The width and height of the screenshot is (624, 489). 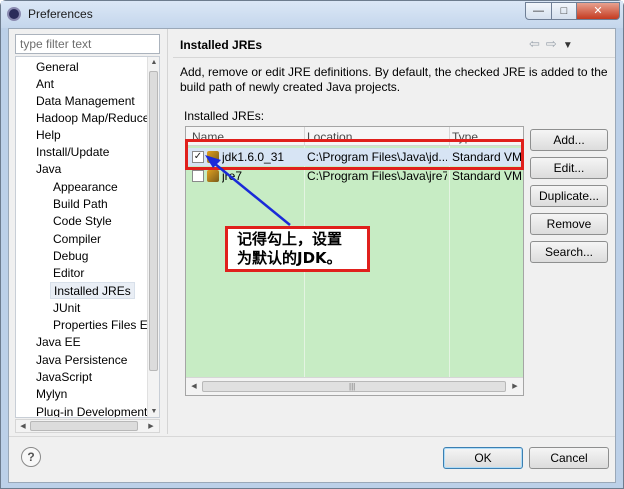 I want to click on close-button: ✕, so click(x=598, y=11).